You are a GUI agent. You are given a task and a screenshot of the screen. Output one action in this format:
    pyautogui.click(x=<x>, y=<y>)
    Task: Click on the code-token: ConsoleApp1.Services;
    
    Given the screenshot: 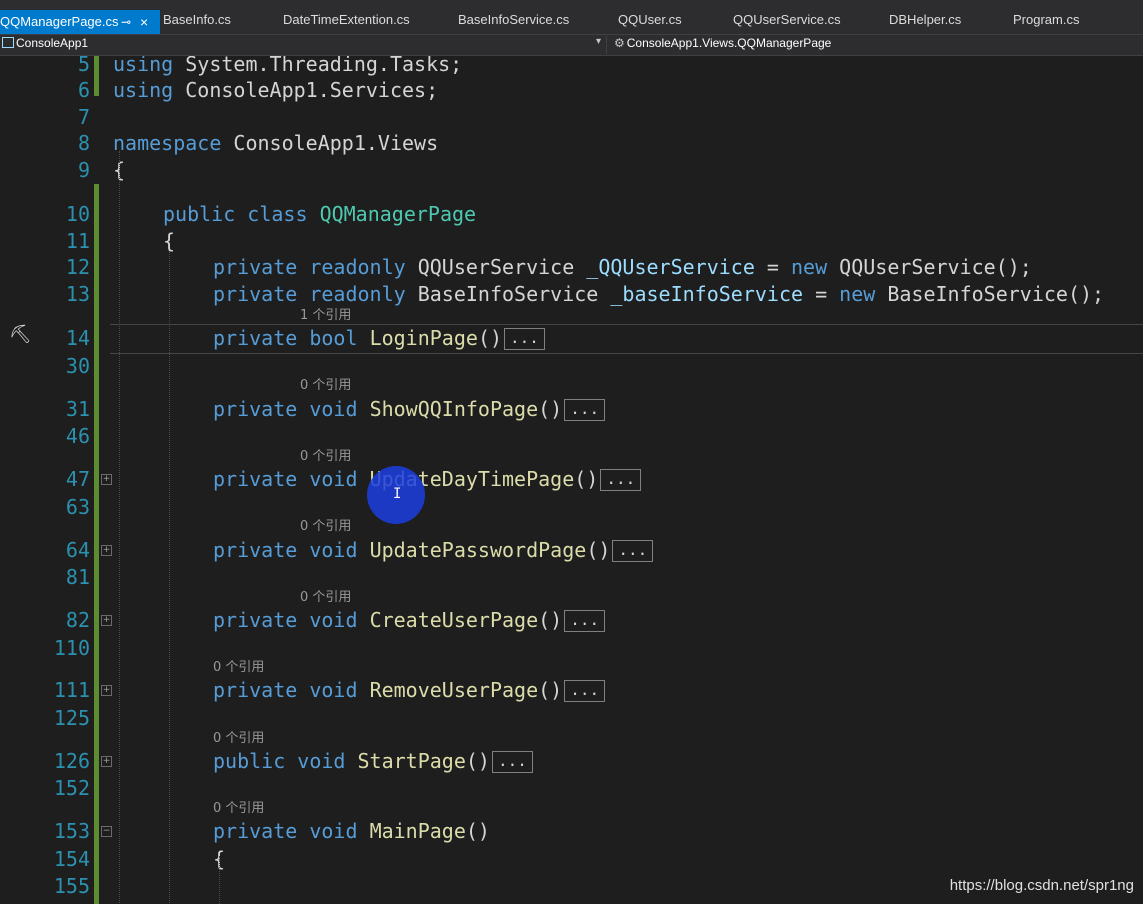 What is the action you would take?
    pyautogui.click(x=306, y=90)
    